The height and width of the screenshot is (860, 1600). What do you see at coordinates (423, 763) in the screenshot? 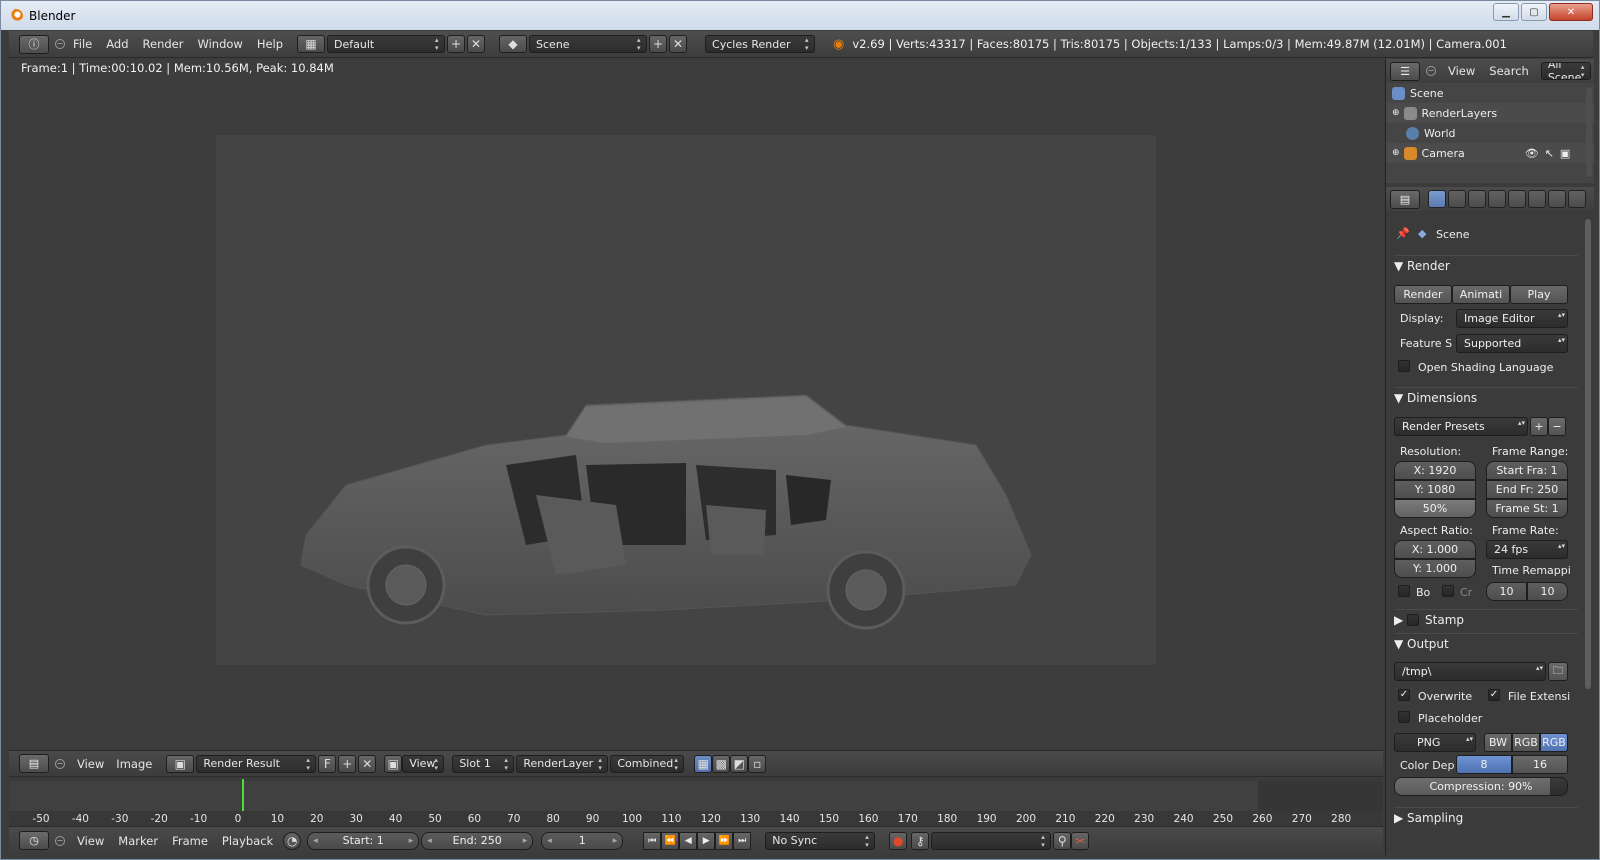
I see `view-mode-dropdown: View` at bounding box center [423, 763].